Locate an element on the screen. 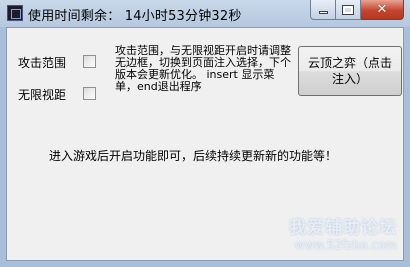 The height and width of the screenshot is (267, 410). watermark-url: www.52fzba.com is located at coordinates (345, 245).